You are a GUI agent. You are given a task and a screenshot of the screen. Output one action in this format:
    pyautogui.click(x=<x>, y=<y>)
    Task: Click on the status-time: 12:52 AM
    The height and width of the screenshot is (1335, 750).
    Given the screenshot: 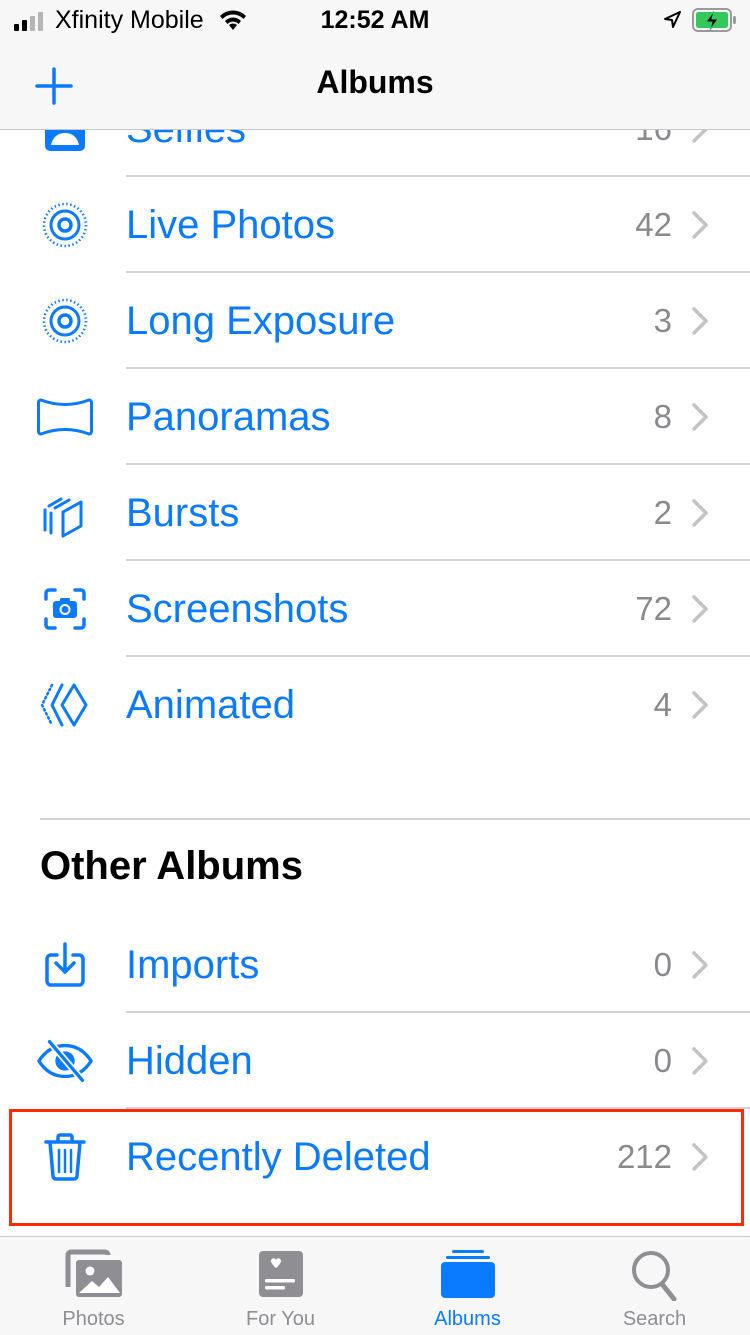 What is the action you would take?
    pyautogui.click(x=375, y=20)
    